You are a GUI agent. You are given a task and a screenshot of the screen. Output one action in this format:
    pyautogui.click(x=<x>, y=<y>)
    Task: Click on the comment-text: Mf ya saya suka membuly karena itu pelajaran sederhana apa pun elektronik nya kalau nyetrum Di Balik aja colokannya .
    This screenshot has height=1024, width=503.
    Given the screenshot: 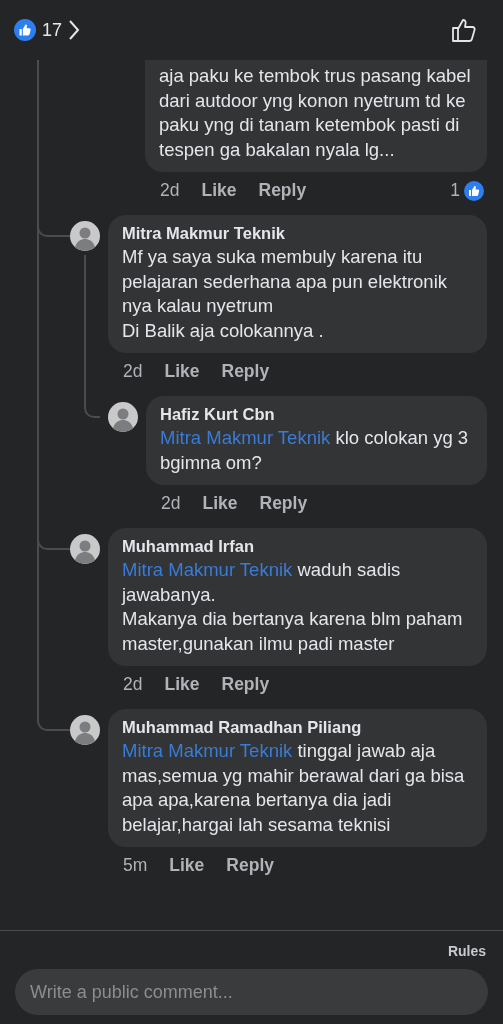 What is the action you would take?
    pyautogui.click(x=285, y=294)
    